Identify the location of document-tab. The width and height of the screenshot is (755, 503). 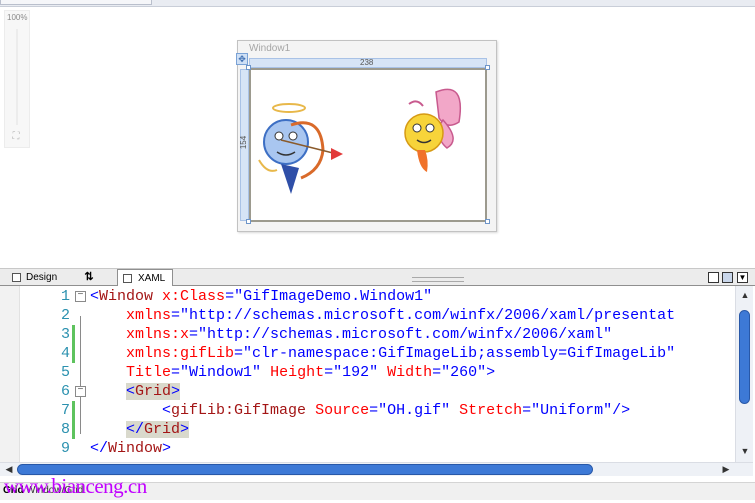
(76, 2).